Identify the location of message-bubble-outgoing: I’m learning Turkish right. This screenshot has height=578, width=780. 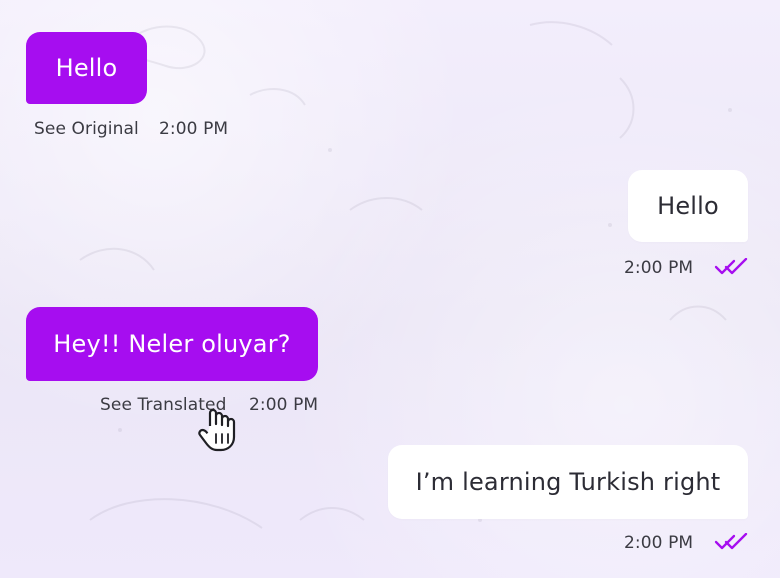
(568, 482).